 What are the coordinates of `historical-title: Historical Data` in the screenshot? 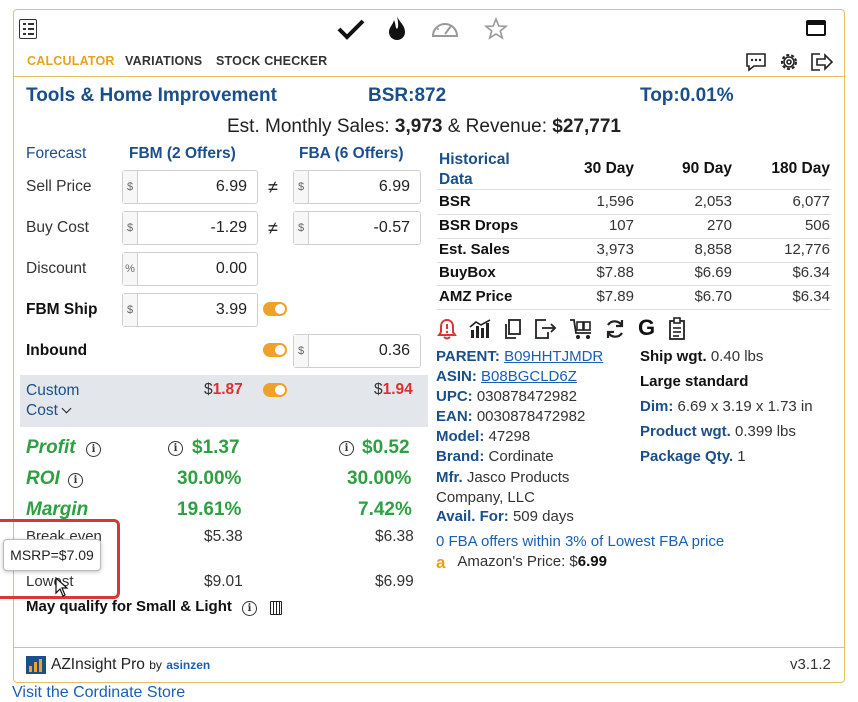 It's located at (474, 170).